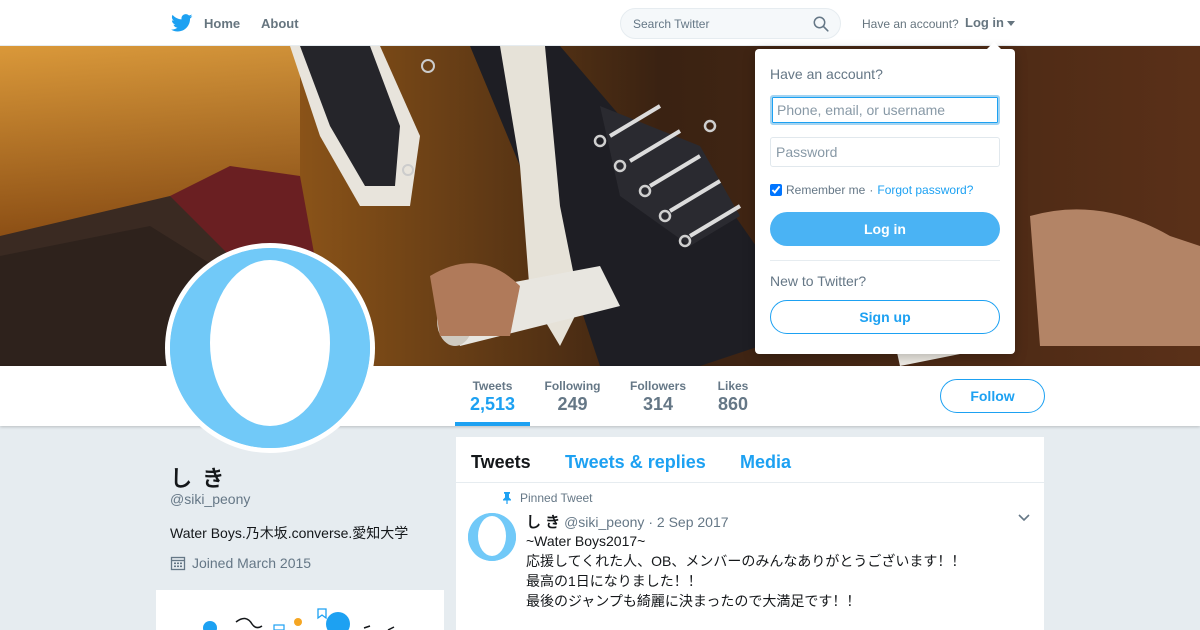 Image resolution: width=1200 pixels, height=630 pixels. Describe the element at coordinates (543, 522) in the screenshot. I see `tweet-author-name: し き` at that location.